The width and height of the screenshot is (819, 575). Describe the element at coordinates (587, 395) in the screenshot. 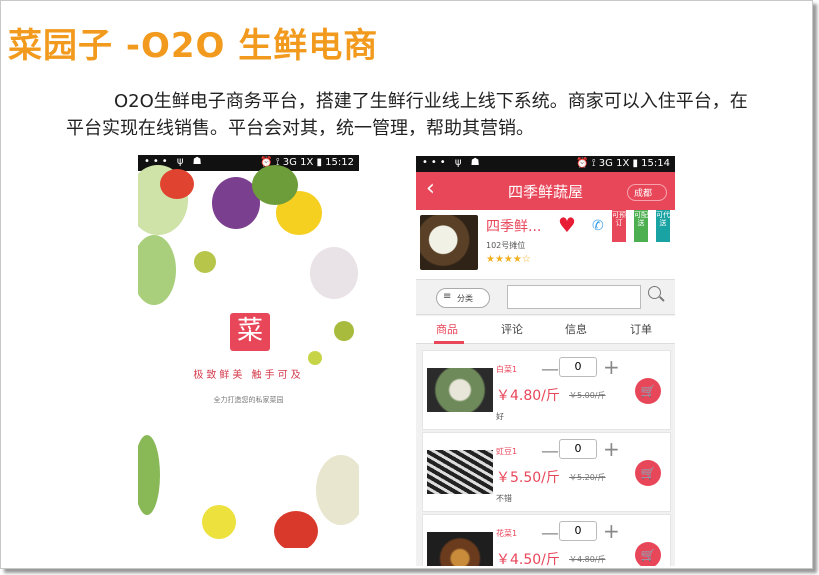

I see `product-old-price: ￥5.00/斤` at that location.